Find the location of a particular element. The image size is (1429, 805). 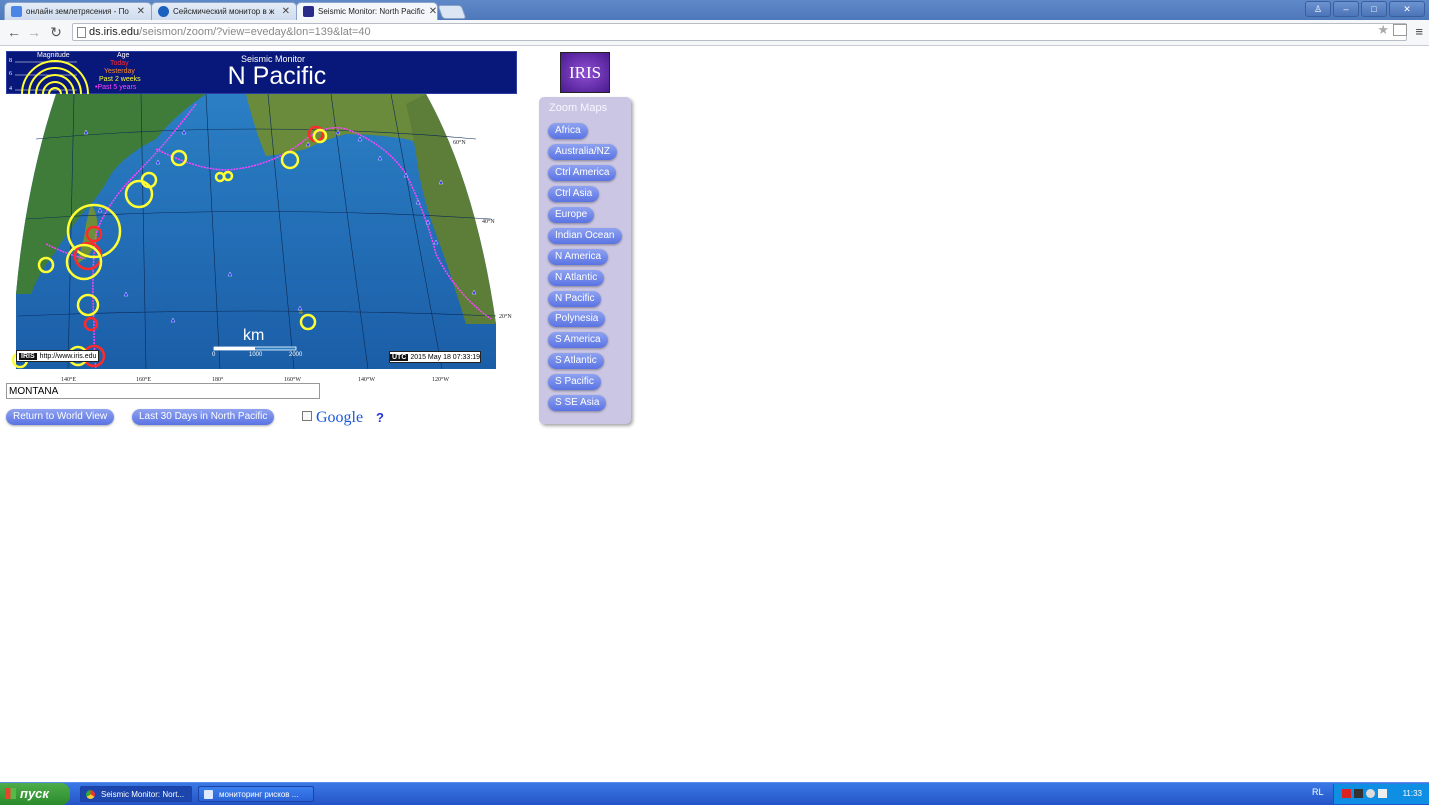

timestamp: 2015 May 18 07:33:19 is located at coordinates (445, 357).